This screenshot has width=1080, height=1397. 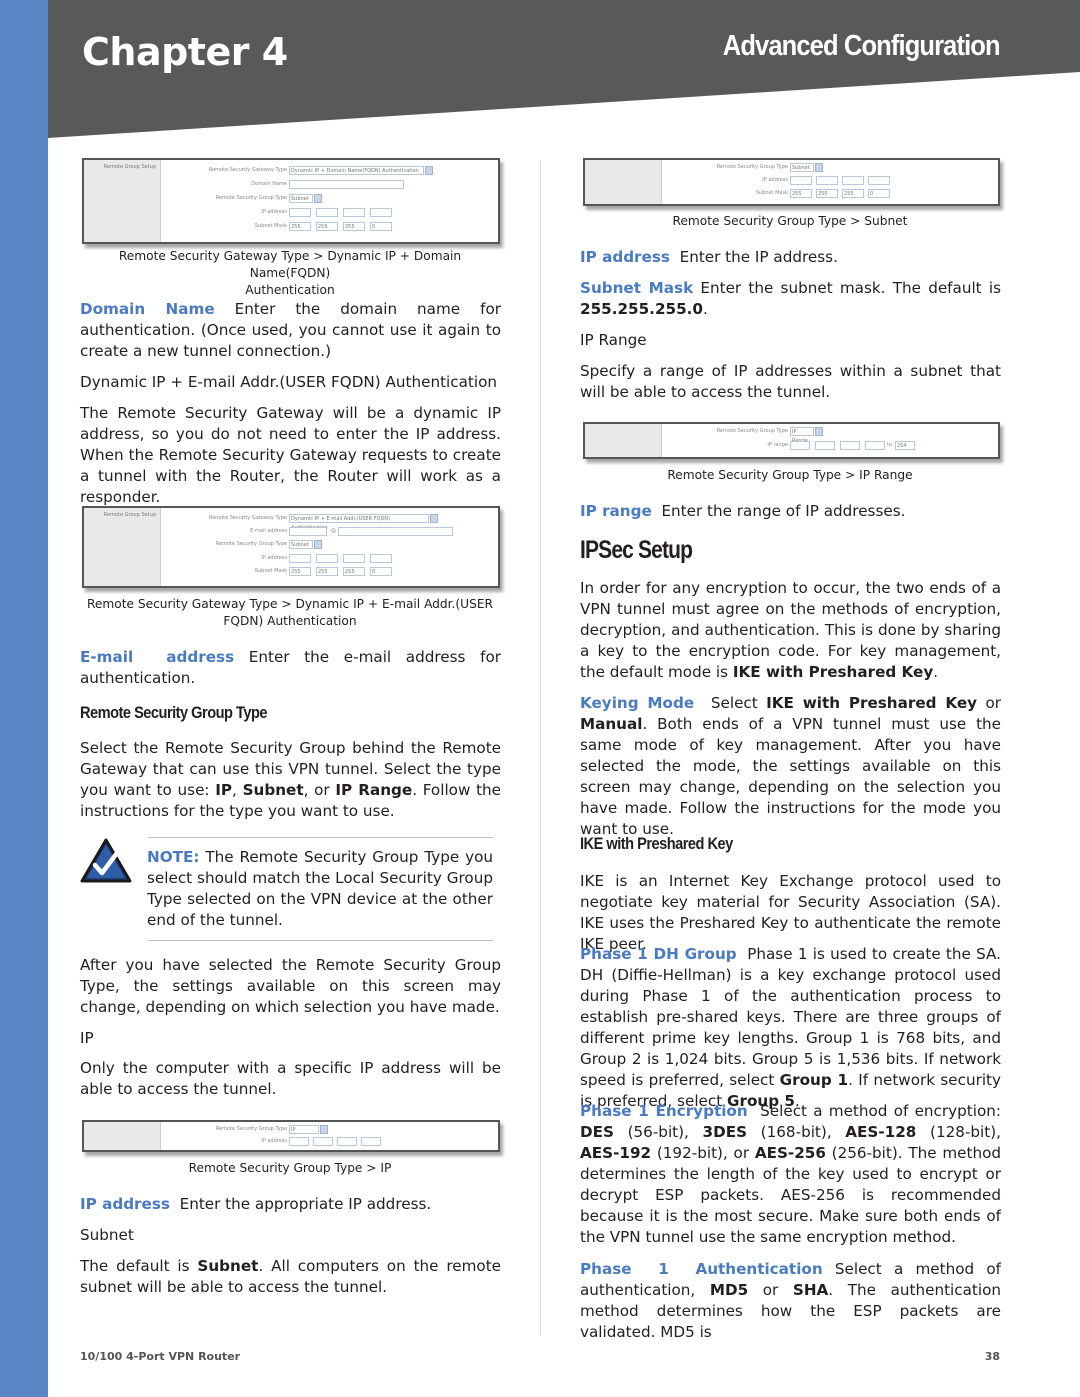 What do you see at coordinates (729, 1290) in the screenshot?
I see `bold-text: MD5` at bounding box center [729, 1290].